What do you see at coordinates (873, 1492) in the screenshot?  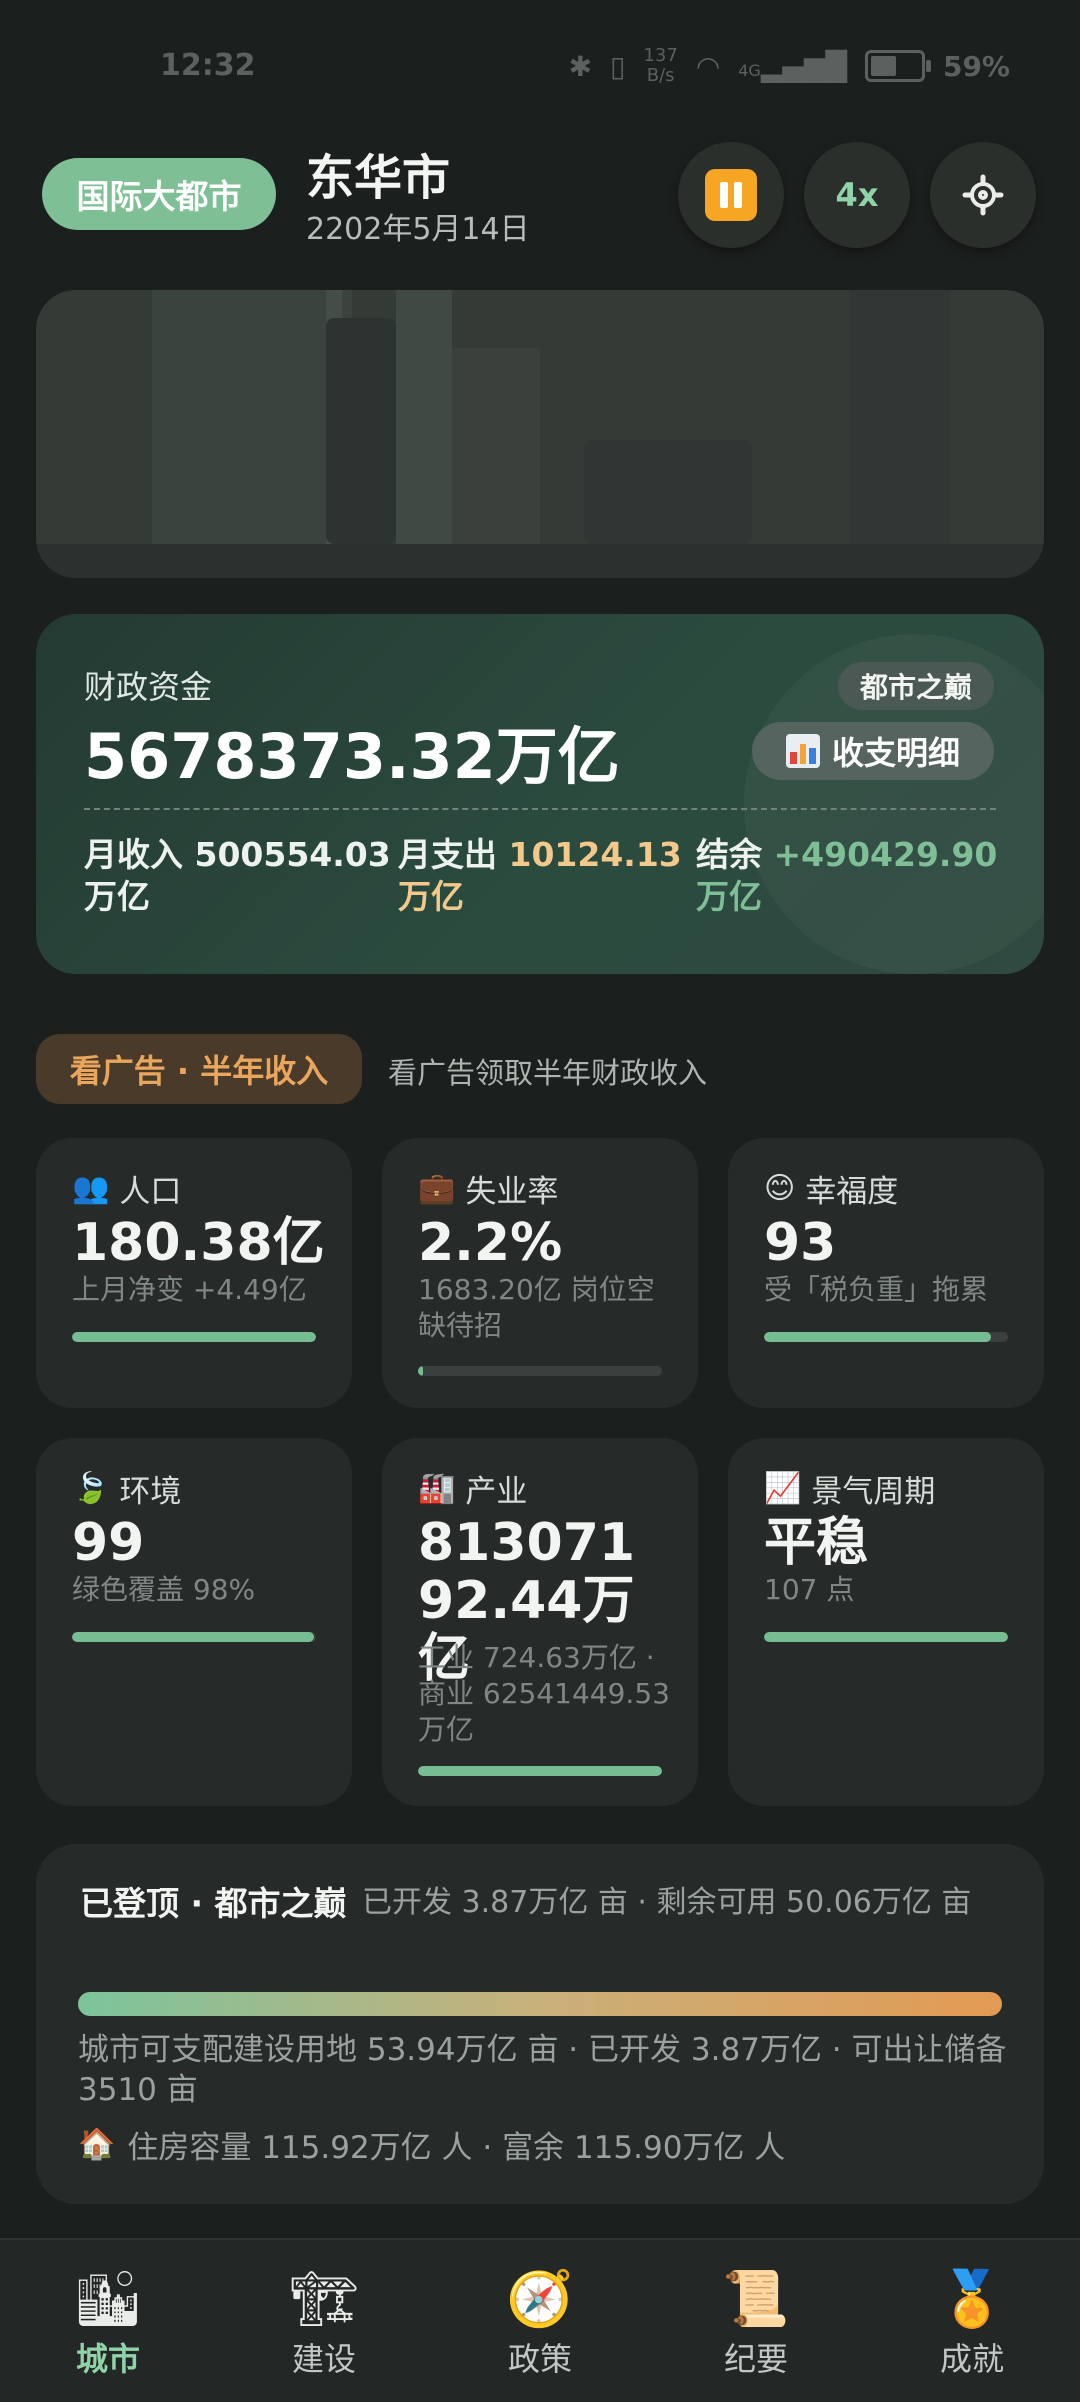 I see `business-cycle-title: 景气周期` at bounding box center [873, 1492].